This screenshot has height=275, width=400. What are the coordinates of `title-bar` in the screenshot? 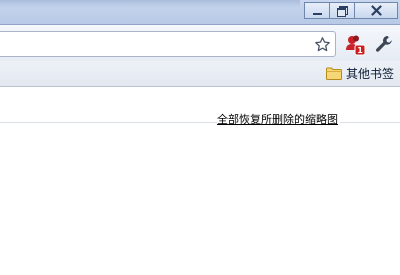 It's located at (200, 12).